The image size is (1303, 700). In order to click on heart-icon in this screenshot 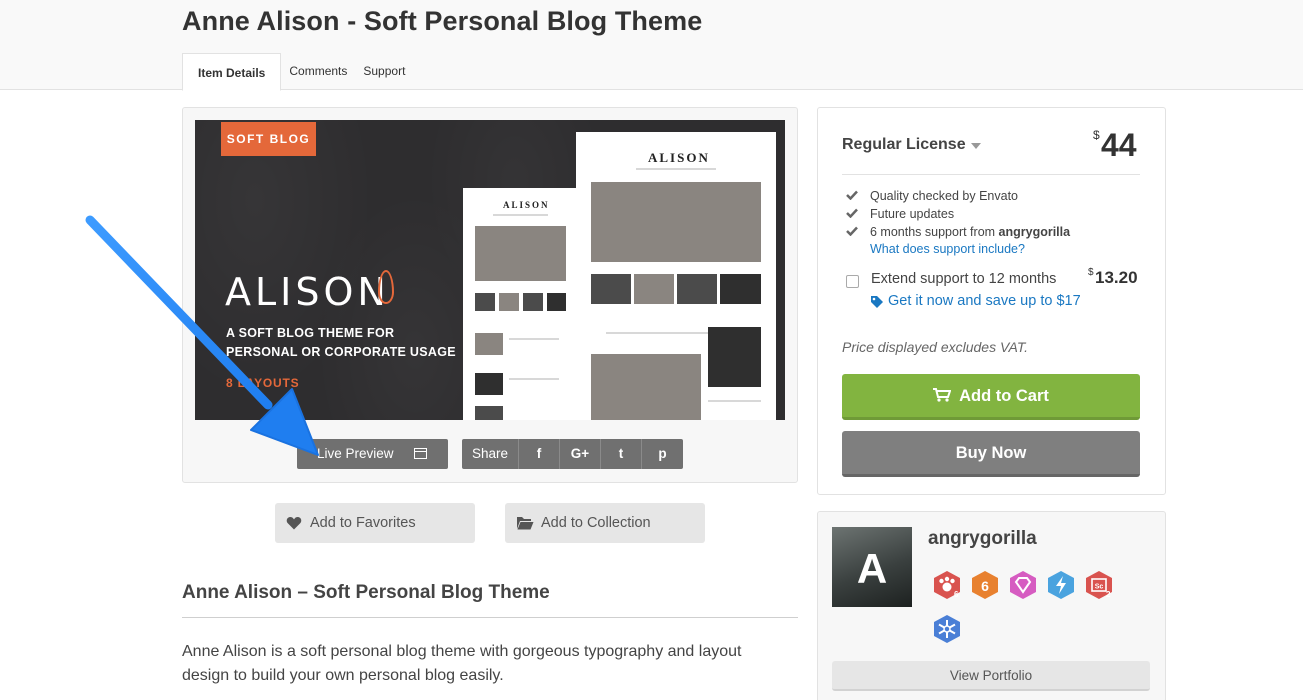, I will do `click(294, 523)`.